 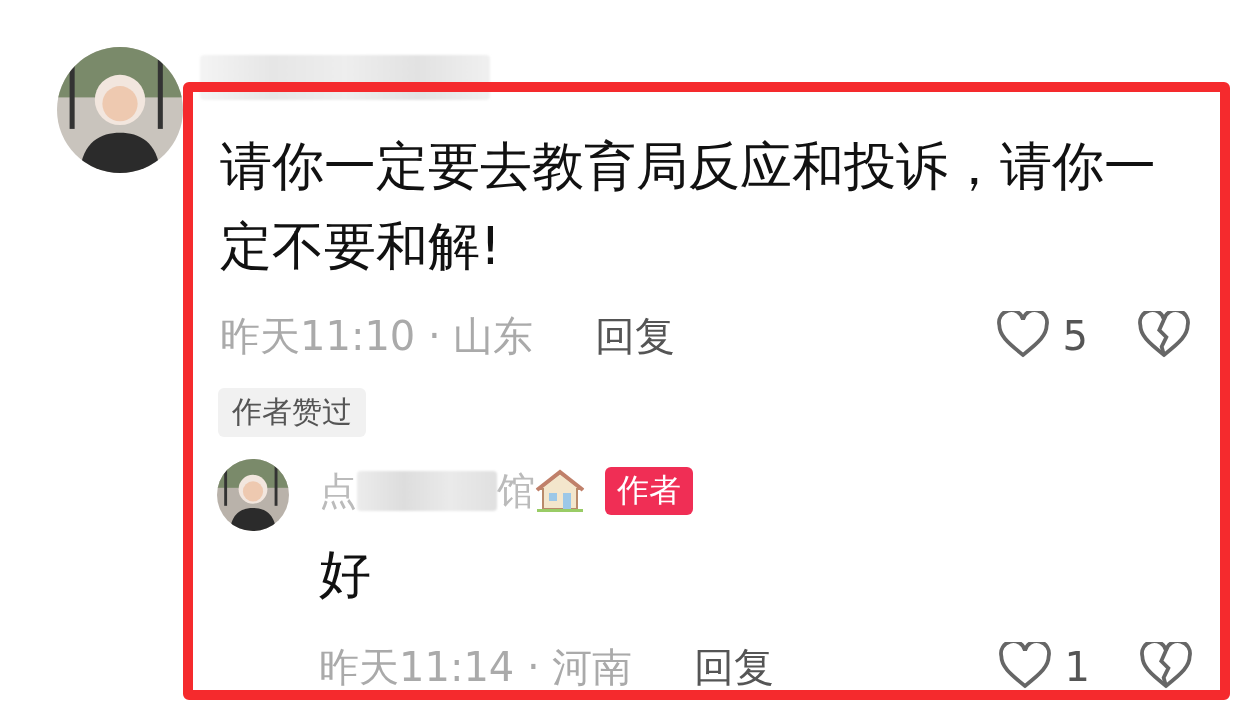 I want to click on author-badge: 作者, so click(x=649, y=491).